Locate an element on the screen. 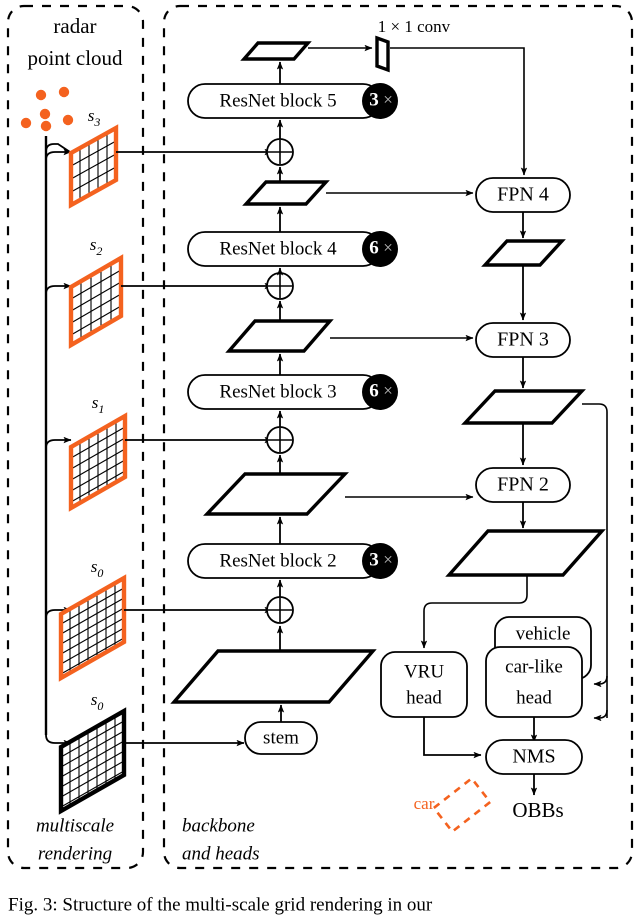  grid-s1-label: s1 is located at coordinates (98, 404).